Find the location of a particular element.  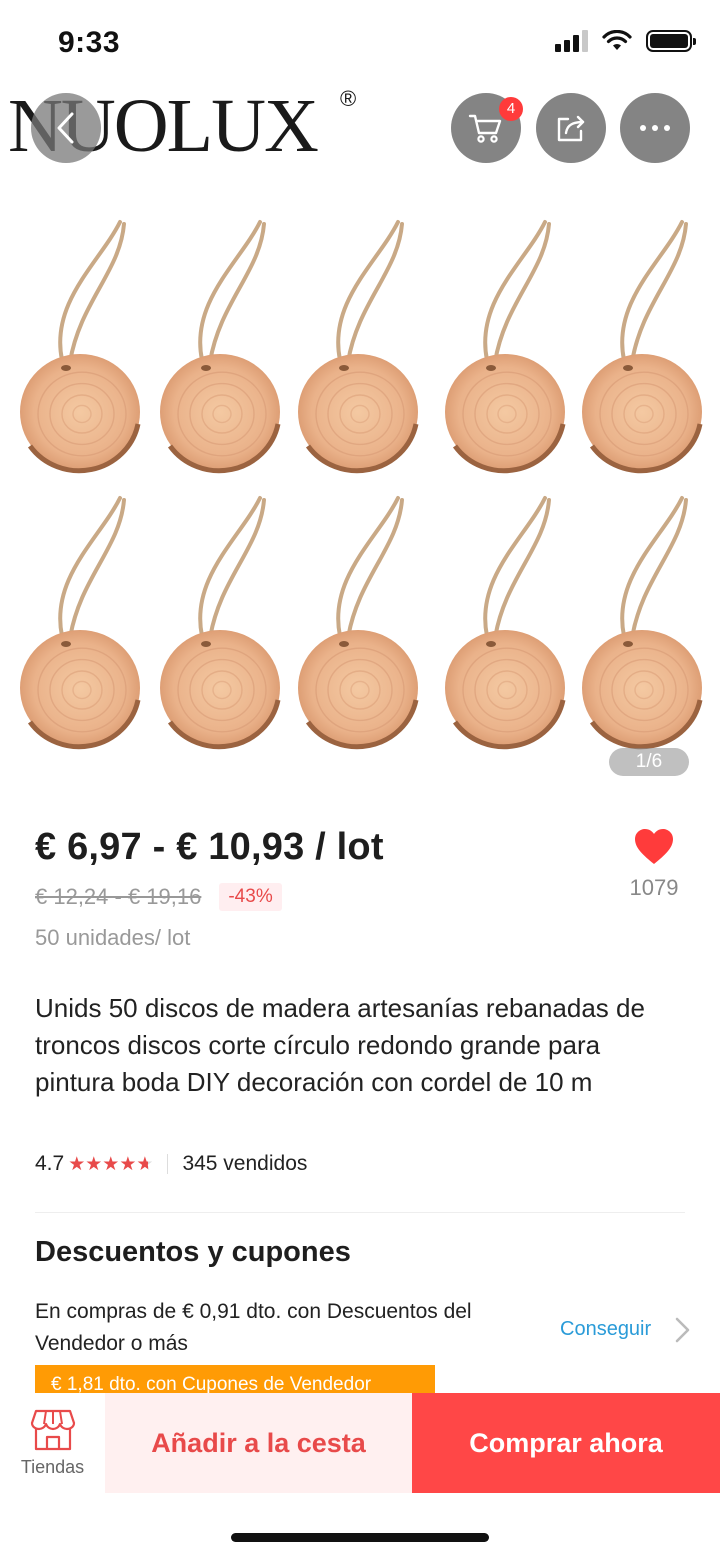

original-price: € 12,24 - € 19,16 is located at coordinates (118, 896).